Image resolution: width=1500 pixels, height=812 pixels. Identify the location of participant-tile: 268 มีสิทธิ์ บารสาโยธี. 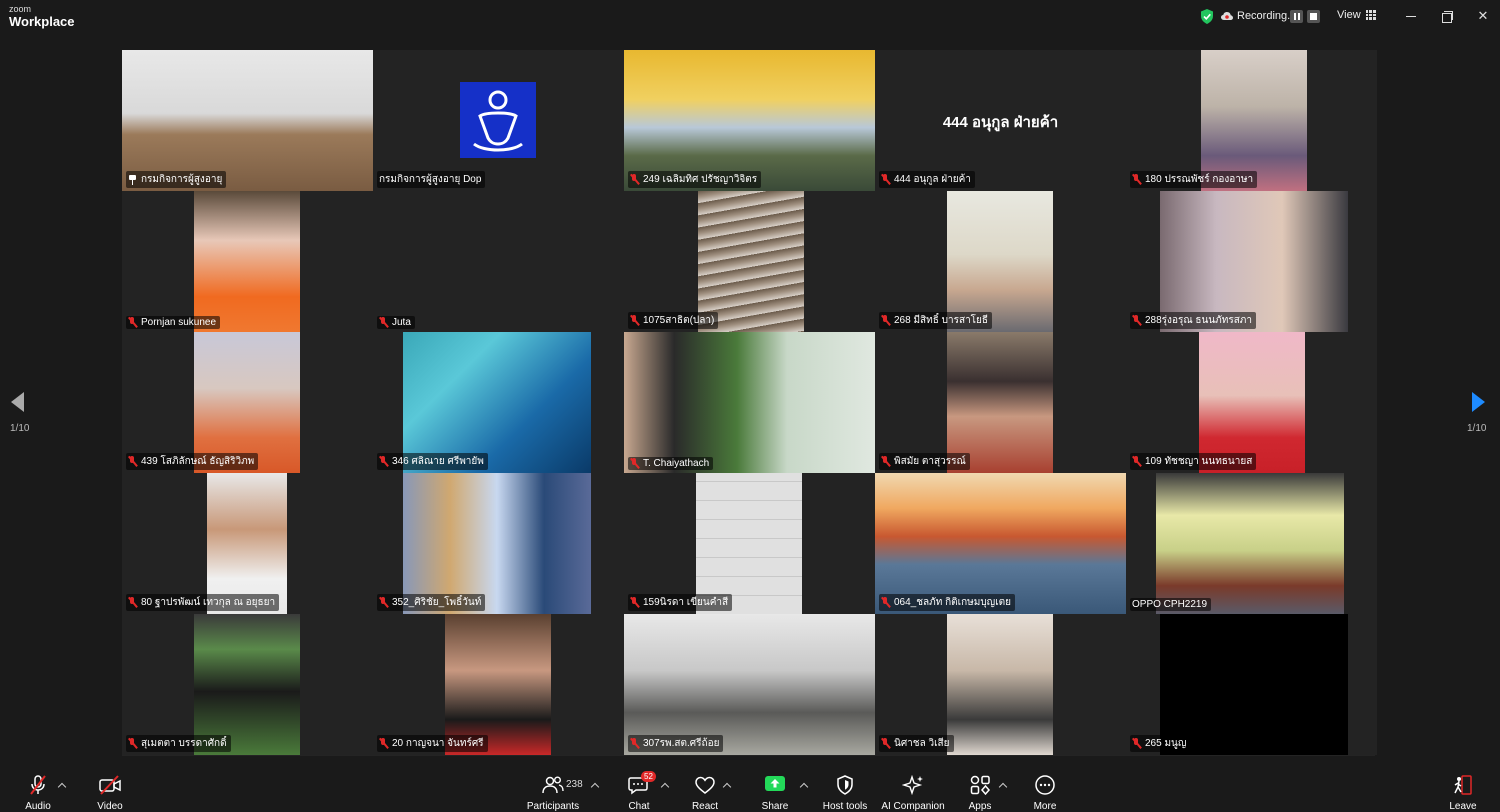
(1000, 261).